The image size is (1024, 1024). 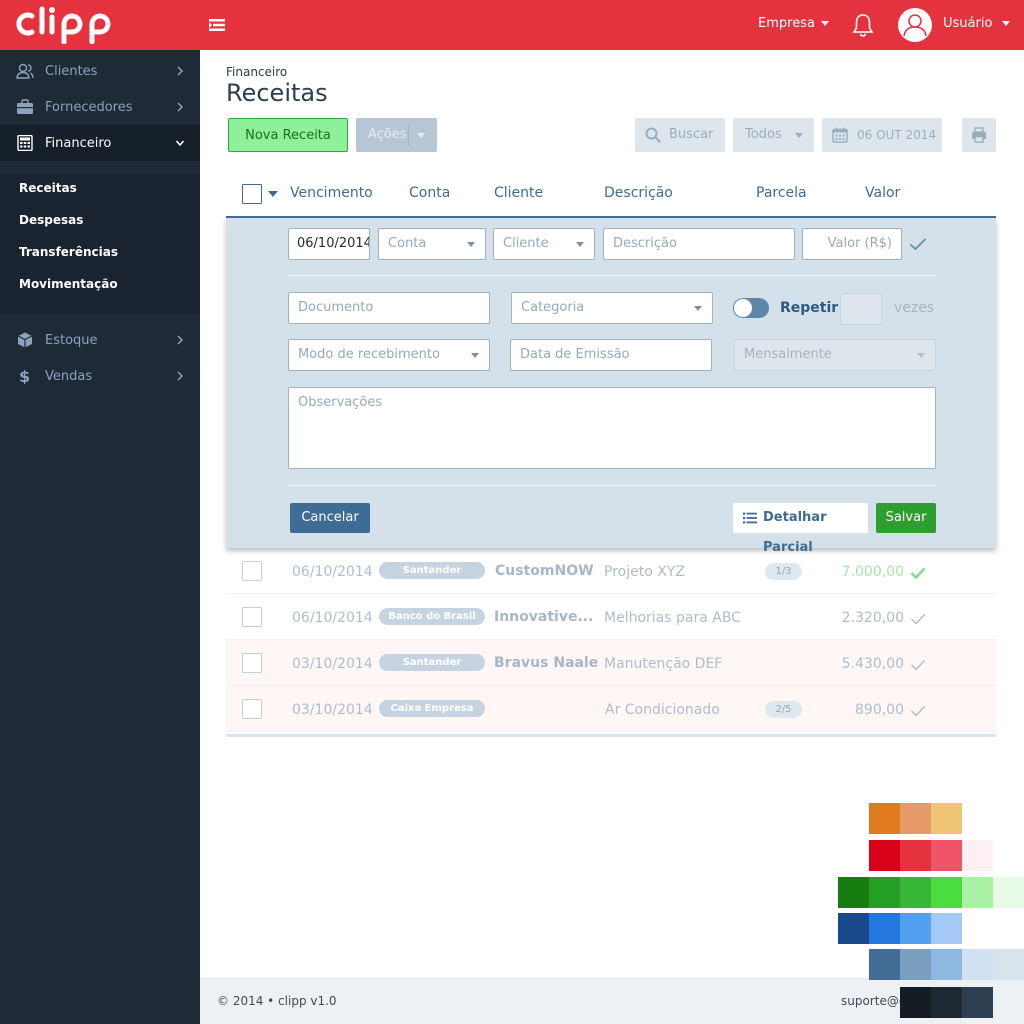 I want to click on actions-dropdown: Ações, so click(x=396, y=135).